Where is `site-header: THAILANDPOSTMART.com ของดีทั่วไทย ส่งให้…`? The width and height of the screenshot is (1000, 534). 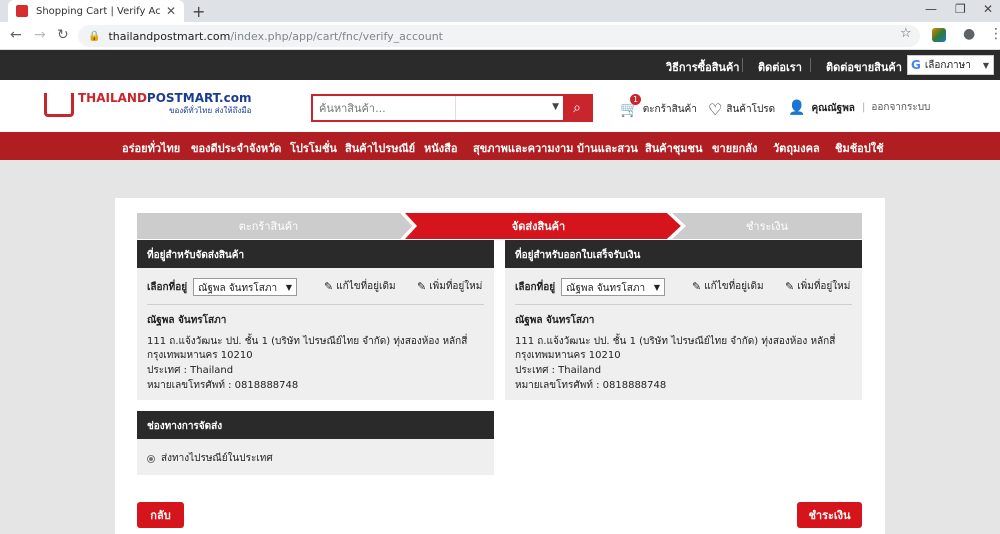
site-header: THAILANDPOSTMART.com ของดีทั่วไทย ส่งให้… is located at coordinates (500, 106).